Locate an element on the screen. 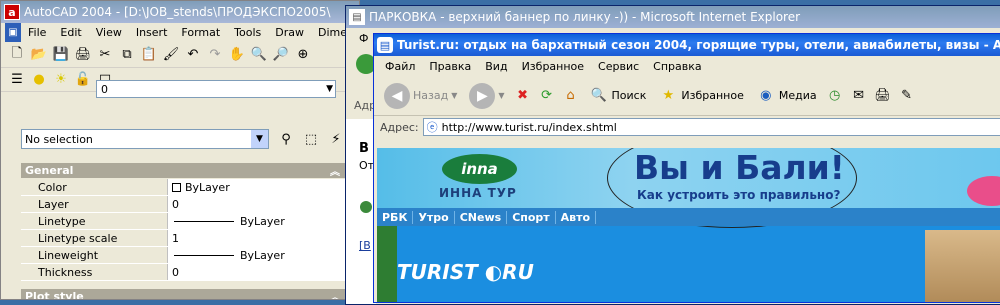 The image size is (1000, 305). history-icon: ◷ is located at coordinates (835, 96).